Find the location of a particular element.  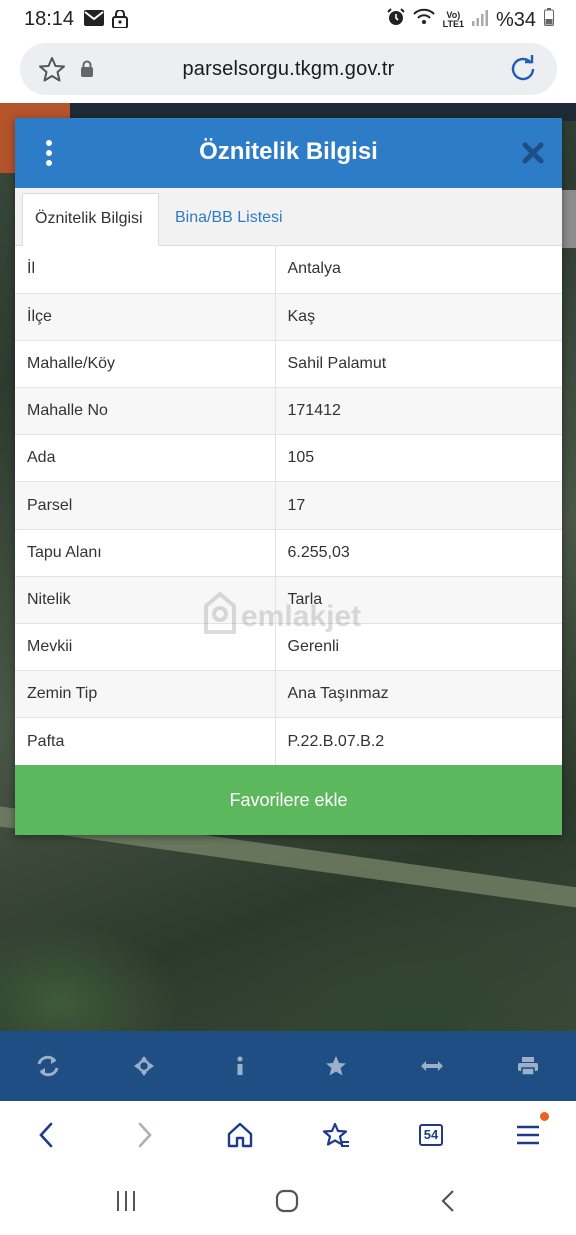

address-bar: parselsorgu.tkgm.gov.tr is located at coordinates (288, 69).